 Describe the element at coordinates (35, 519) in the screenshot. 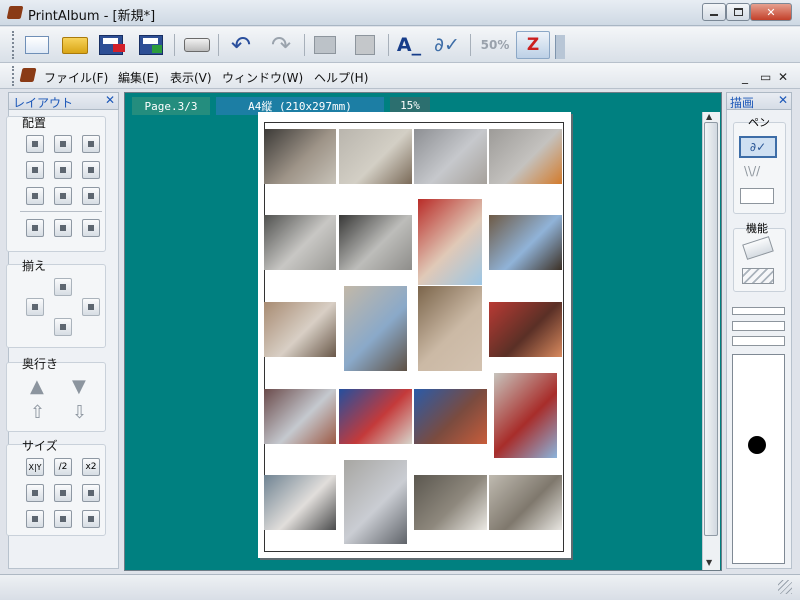

I see `size-stretch-both-button` at that location.